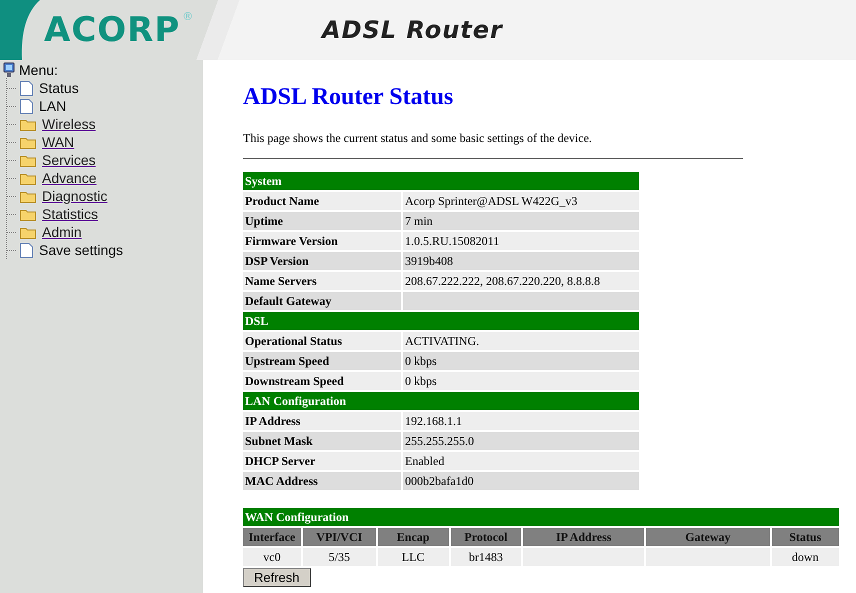  Describe the element at coordinates (521, 441) in the screenshot. I see `field-value: 255.255.255.0` at that location.